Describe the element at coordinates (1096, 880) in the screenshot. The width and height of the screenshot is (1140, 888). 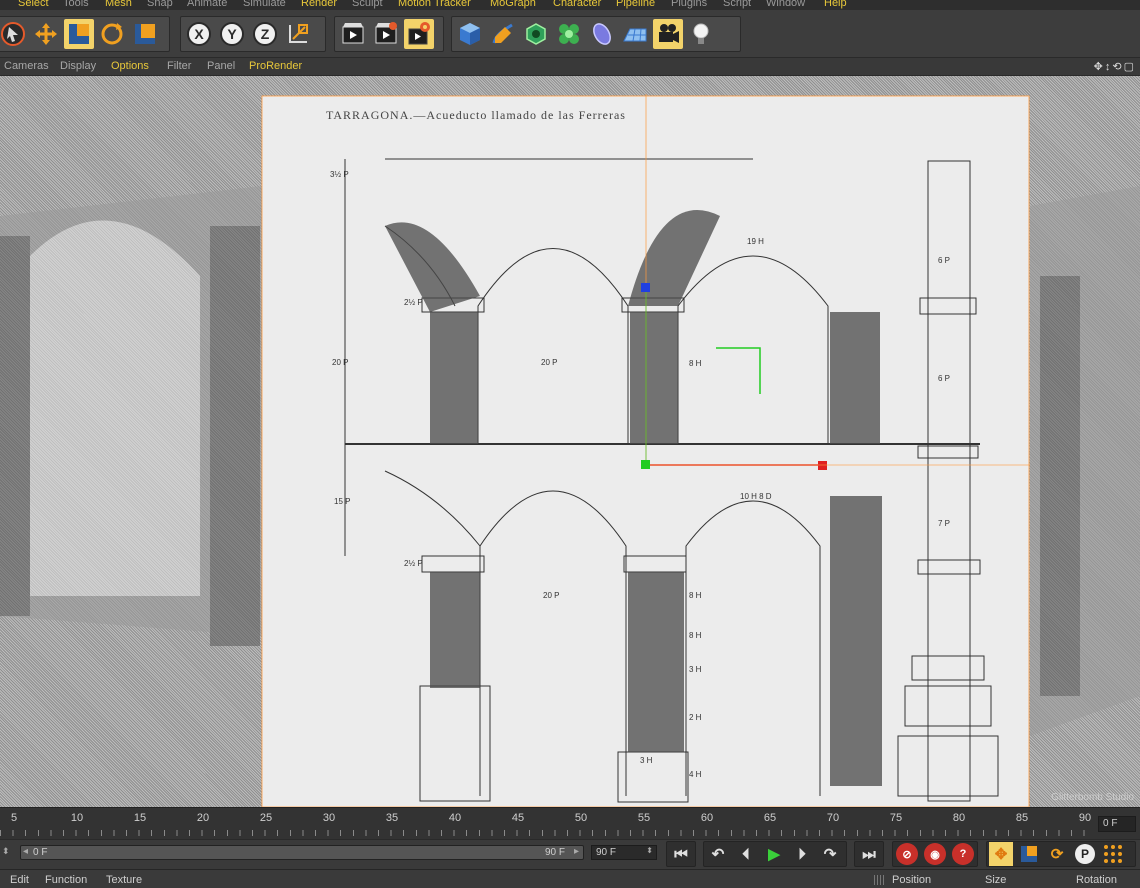
I see `coordinates-header-rotation: Rotation` at that location.